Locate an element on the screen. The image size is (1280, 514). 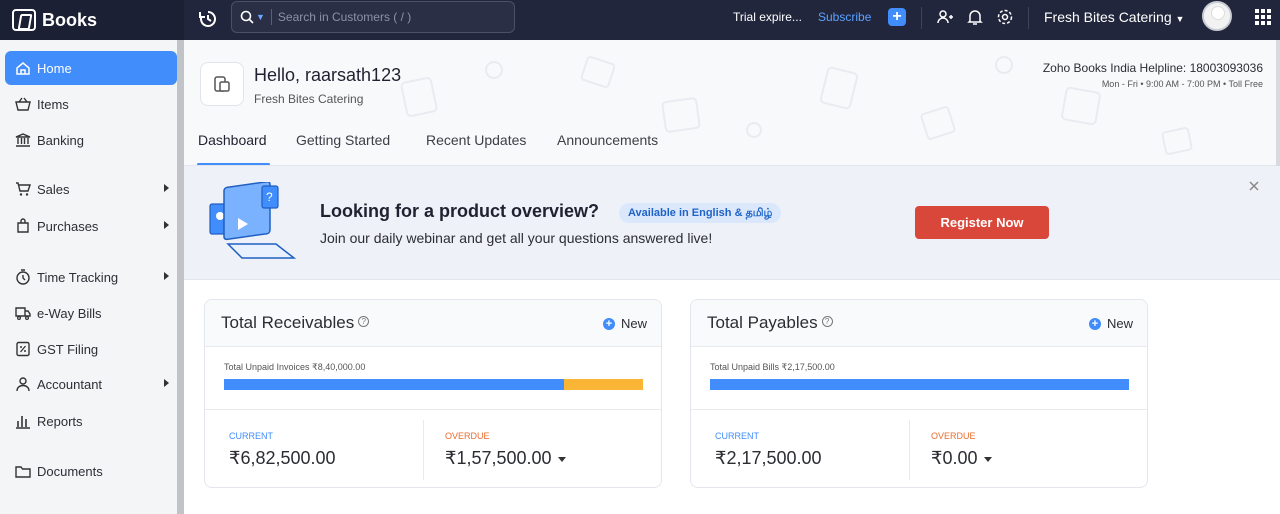
unpaid-total: Total Unpaid Bills ₹2,17,500.00 is located at coordinates (772, 367).